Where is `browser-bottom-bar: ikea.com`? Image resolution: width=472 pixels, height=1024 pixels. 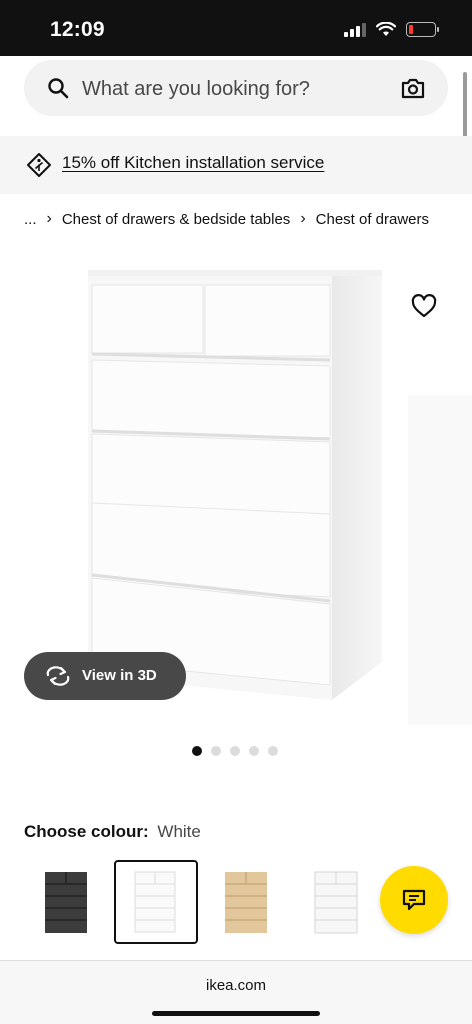
browser-bottom-bar: ikea.com is located at coordinates (236, 992).